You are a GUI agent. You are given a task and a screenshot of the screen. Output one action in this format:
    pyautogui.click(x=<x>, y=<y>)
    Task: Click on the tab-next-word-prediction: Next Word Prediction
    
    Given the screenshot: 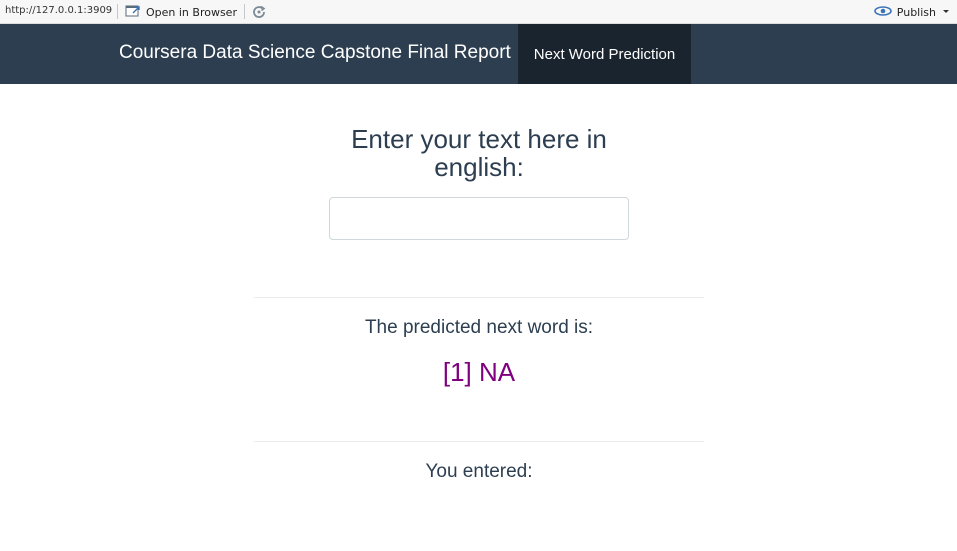 What is the action you would take?
    pyautogui.click(x=604, y=54)
    